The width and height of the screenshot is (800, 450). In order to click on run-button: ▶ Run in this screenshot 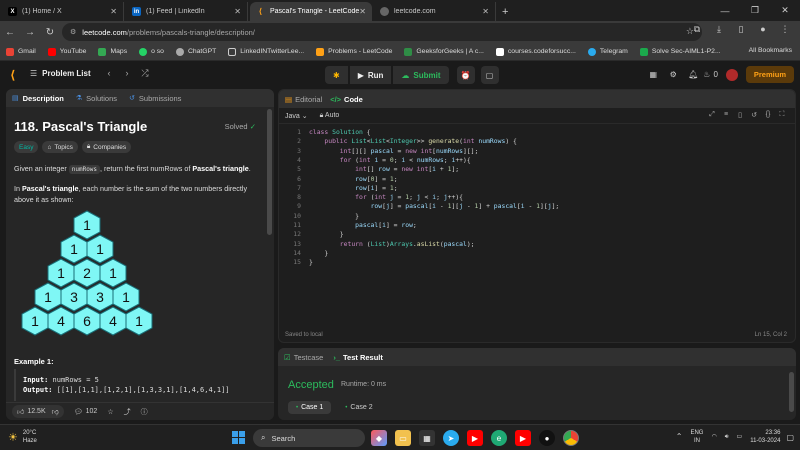, I will do `click(370, 75)`.